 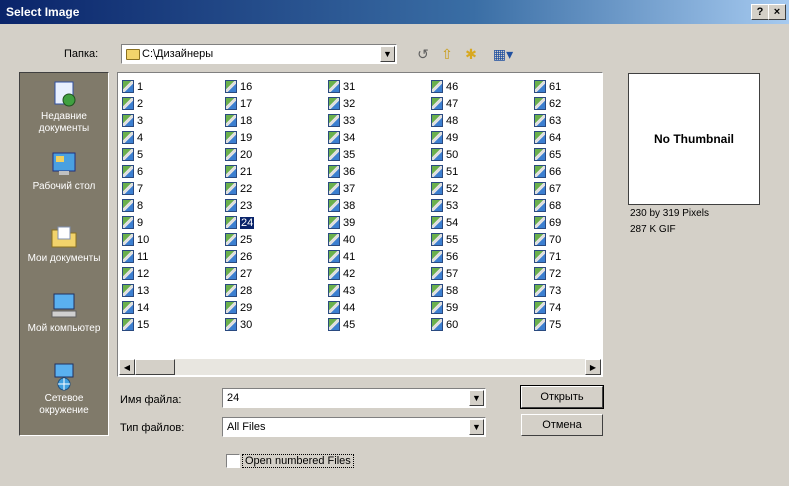 I want to click on file-item: 72, so click(x=547, y=274).